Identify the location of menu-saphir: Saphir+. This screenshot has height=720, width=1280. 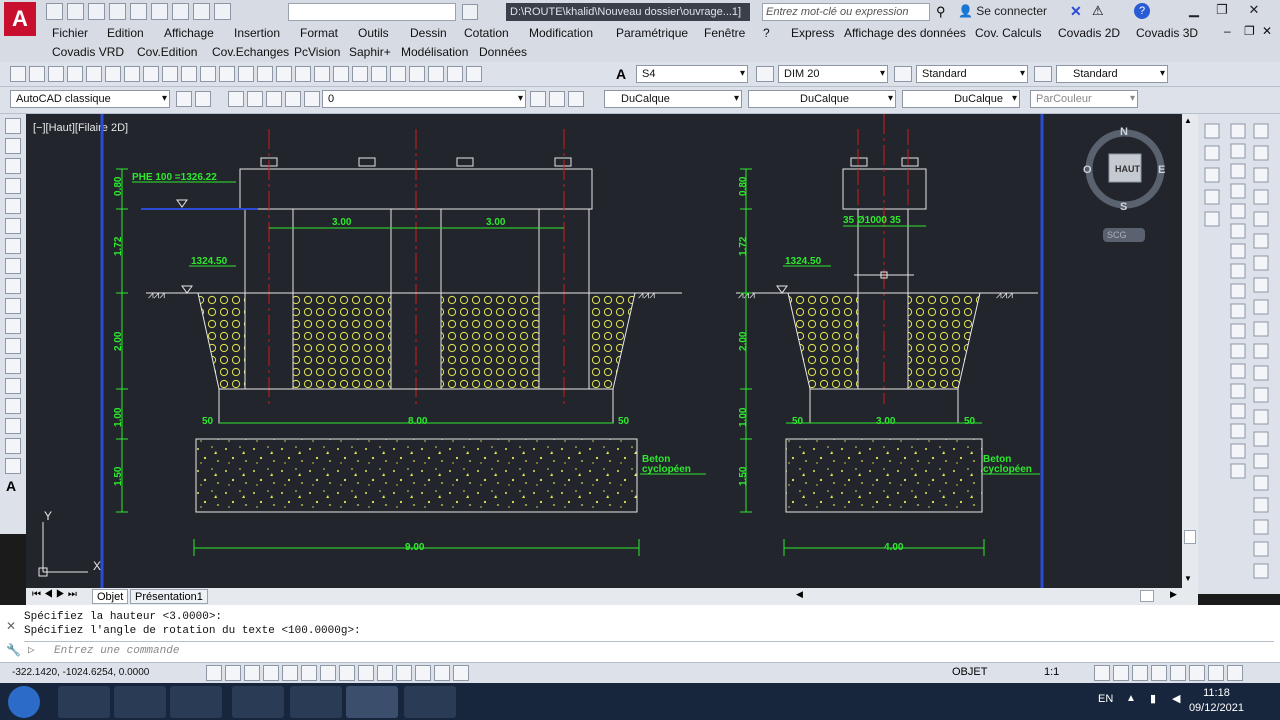
(370, 52).